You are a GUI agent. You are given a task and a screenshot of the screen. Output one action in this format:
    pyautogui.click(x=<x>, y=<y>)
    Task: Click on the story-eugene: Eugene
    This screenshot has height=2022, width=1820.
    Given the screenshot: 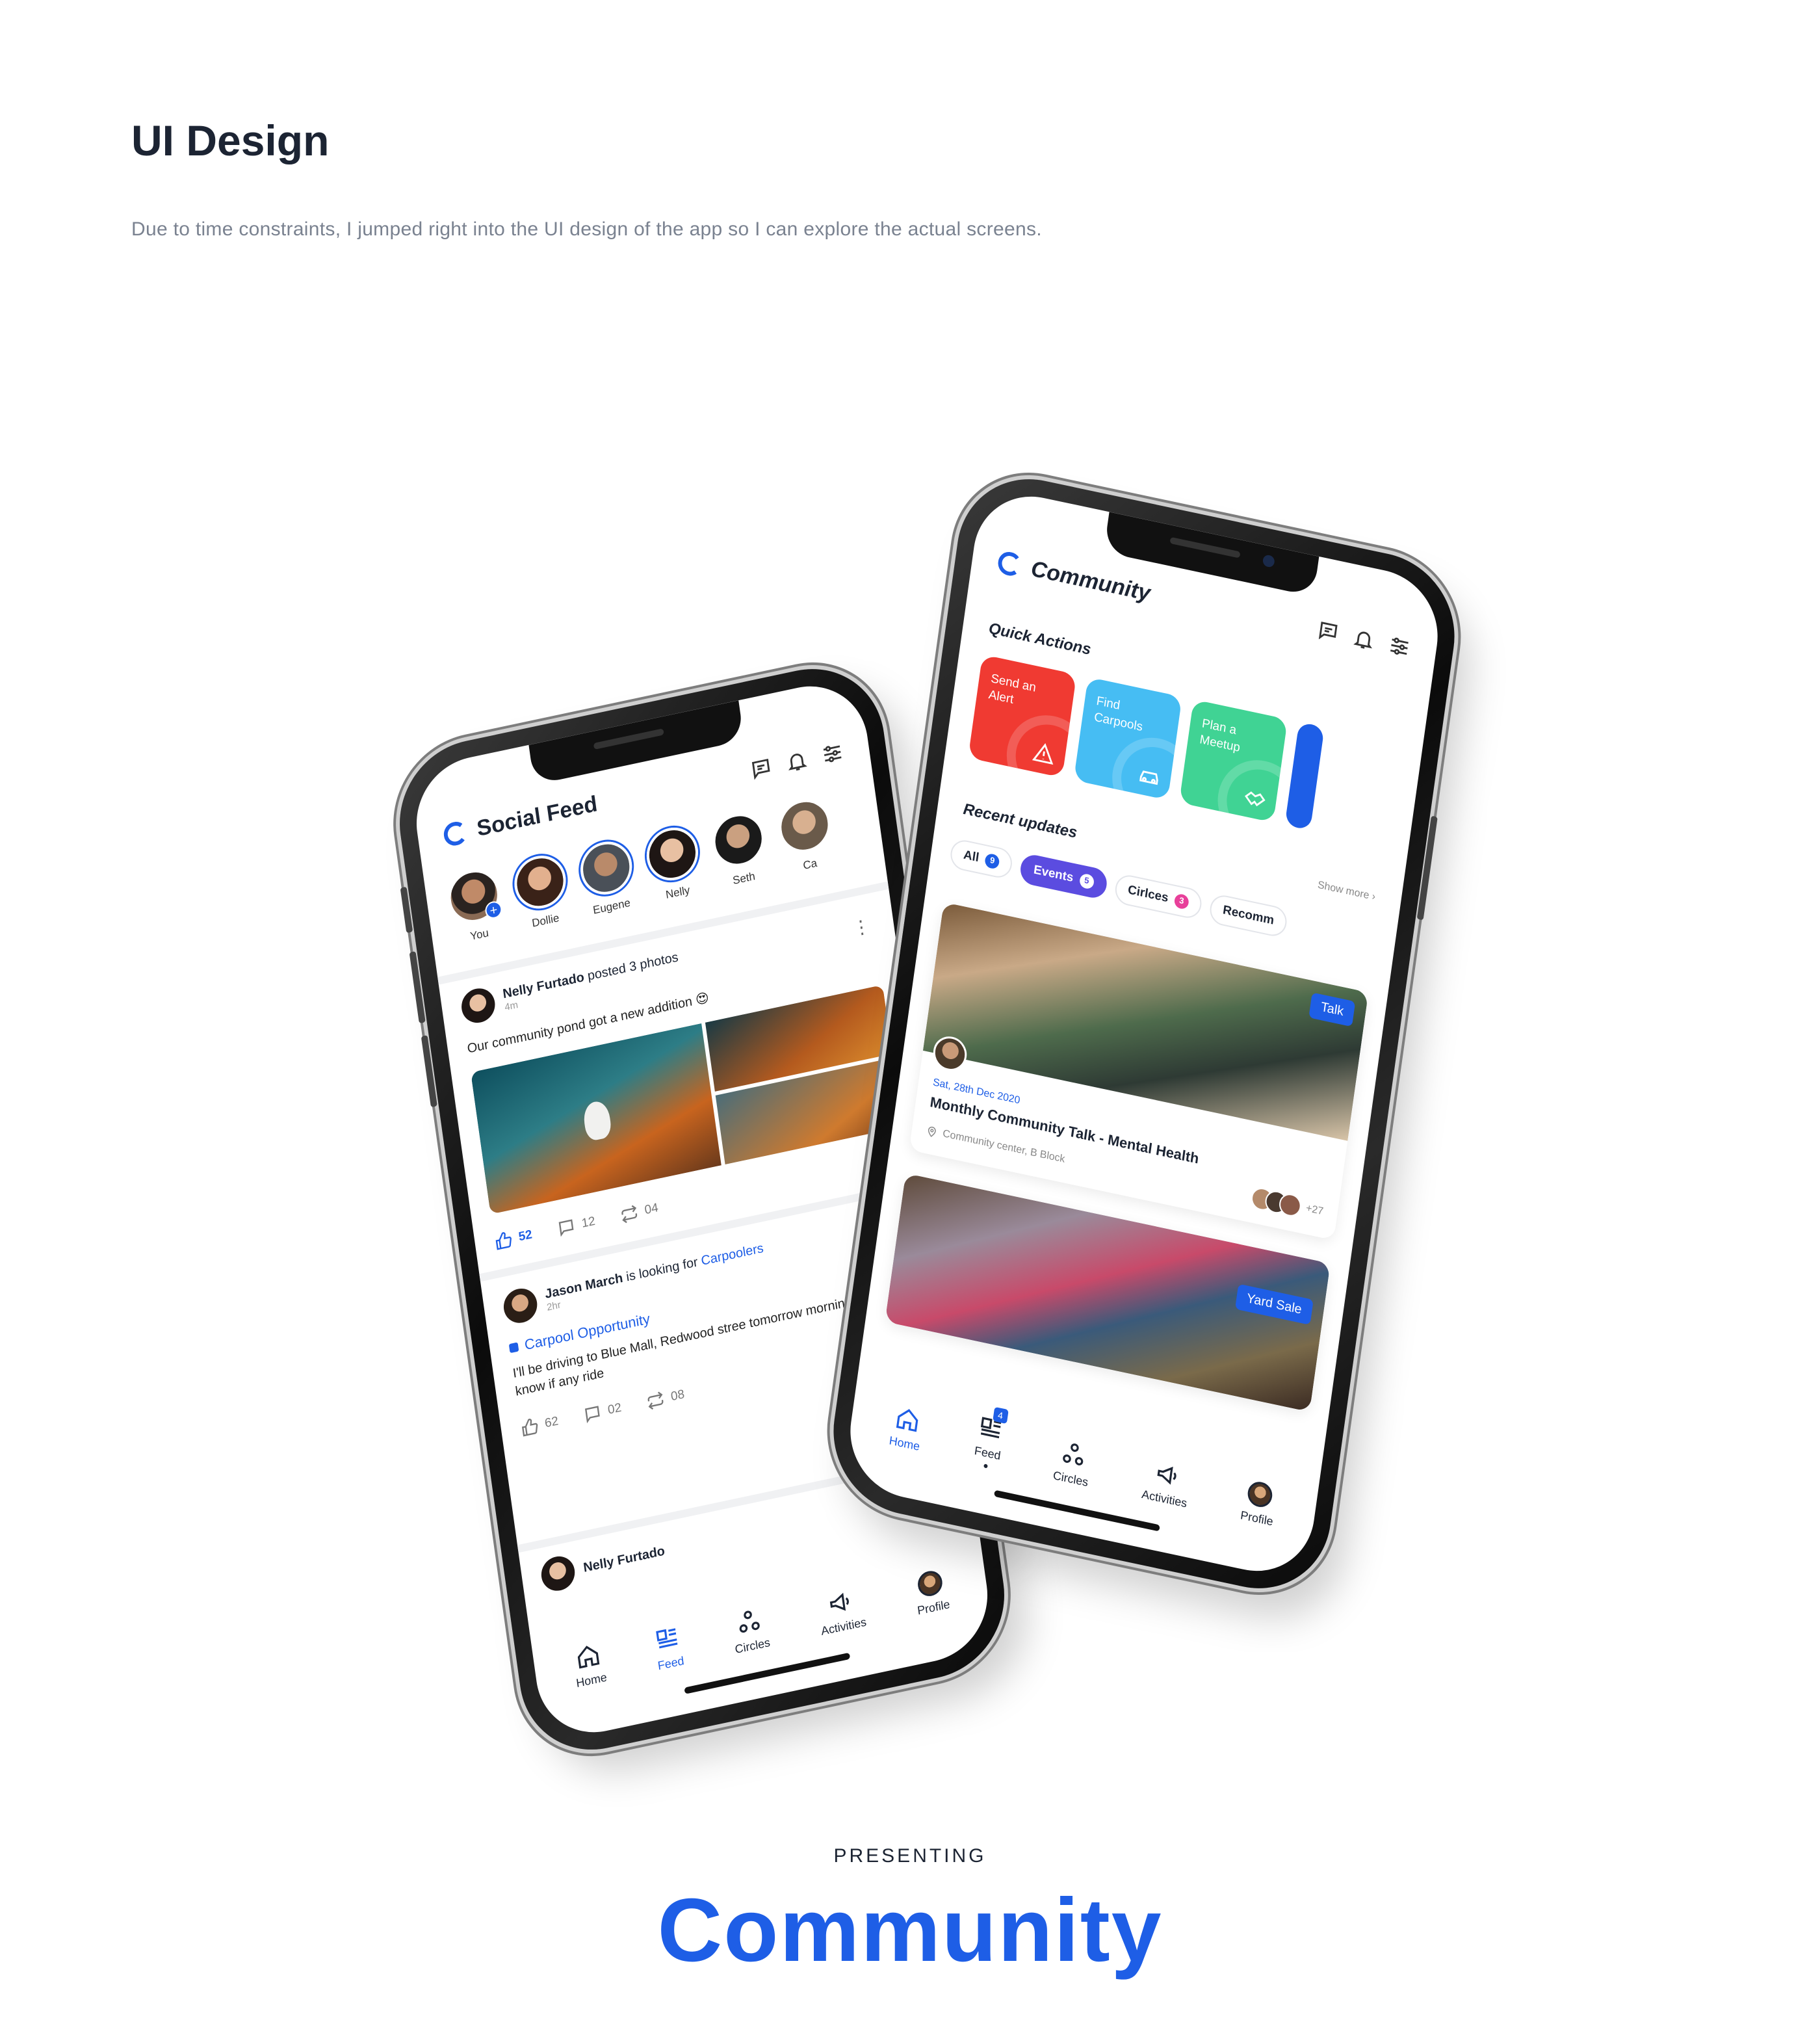 What is the action you would take?
    pyautogui.click(x=607, y=878)
    